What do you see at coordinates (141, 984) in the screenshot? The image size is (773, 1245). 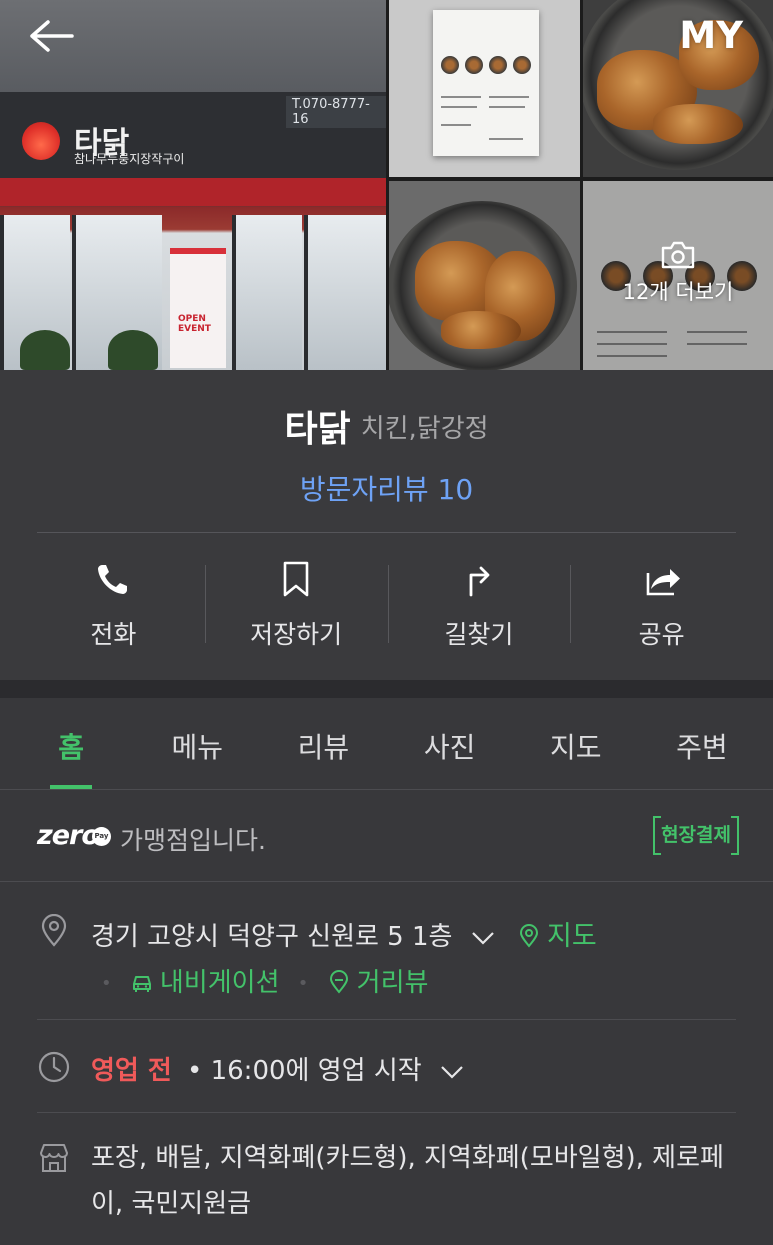 I see `car-icon` at bounding box center [141, 984].